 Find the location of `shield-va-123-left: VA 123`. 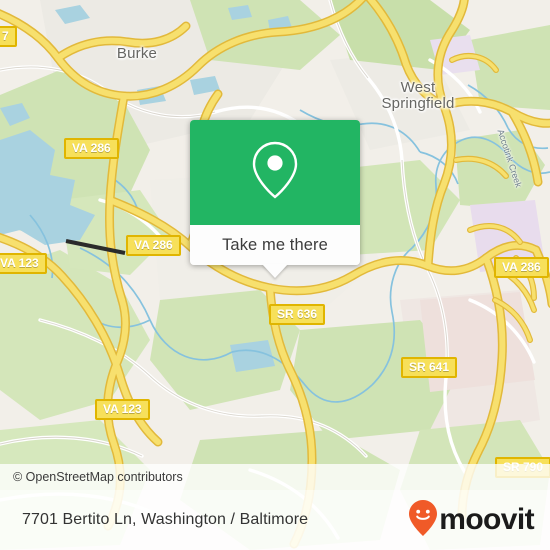

shield-va-123-left: VA 123 is located at coordinates (23, 263).